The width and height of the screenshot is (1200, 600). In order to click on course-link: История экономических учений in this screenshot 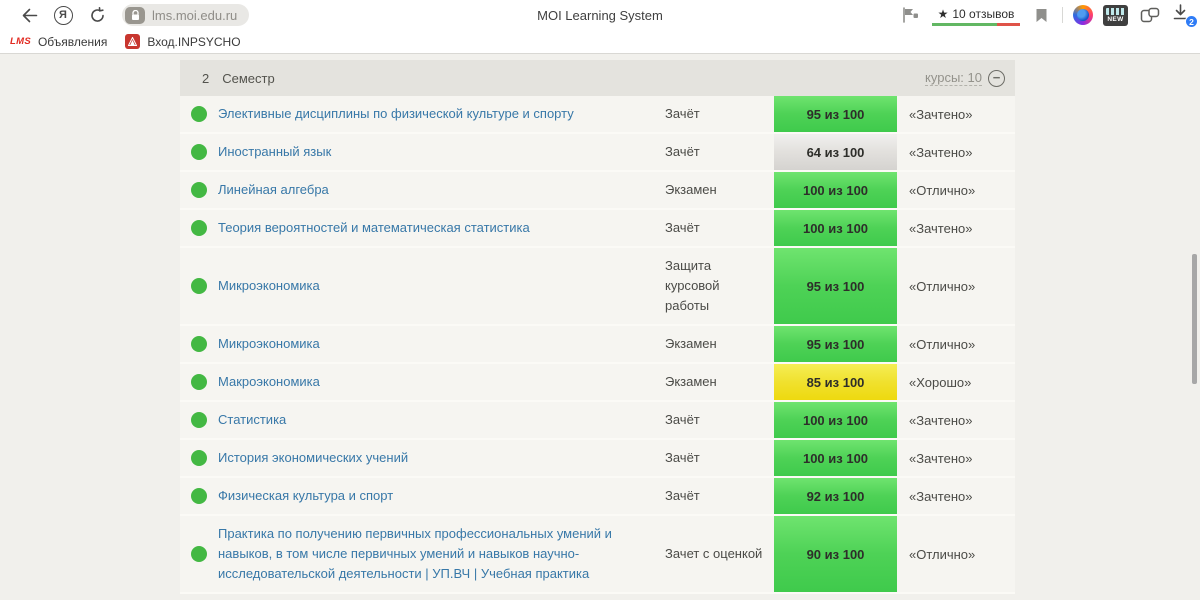, I will do `click(313, 458)`.